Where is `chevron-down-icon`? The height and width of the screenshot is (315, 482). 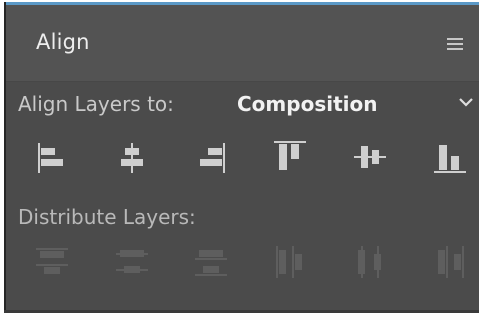
chevron-down-icon is located at coordinates (466, 102).